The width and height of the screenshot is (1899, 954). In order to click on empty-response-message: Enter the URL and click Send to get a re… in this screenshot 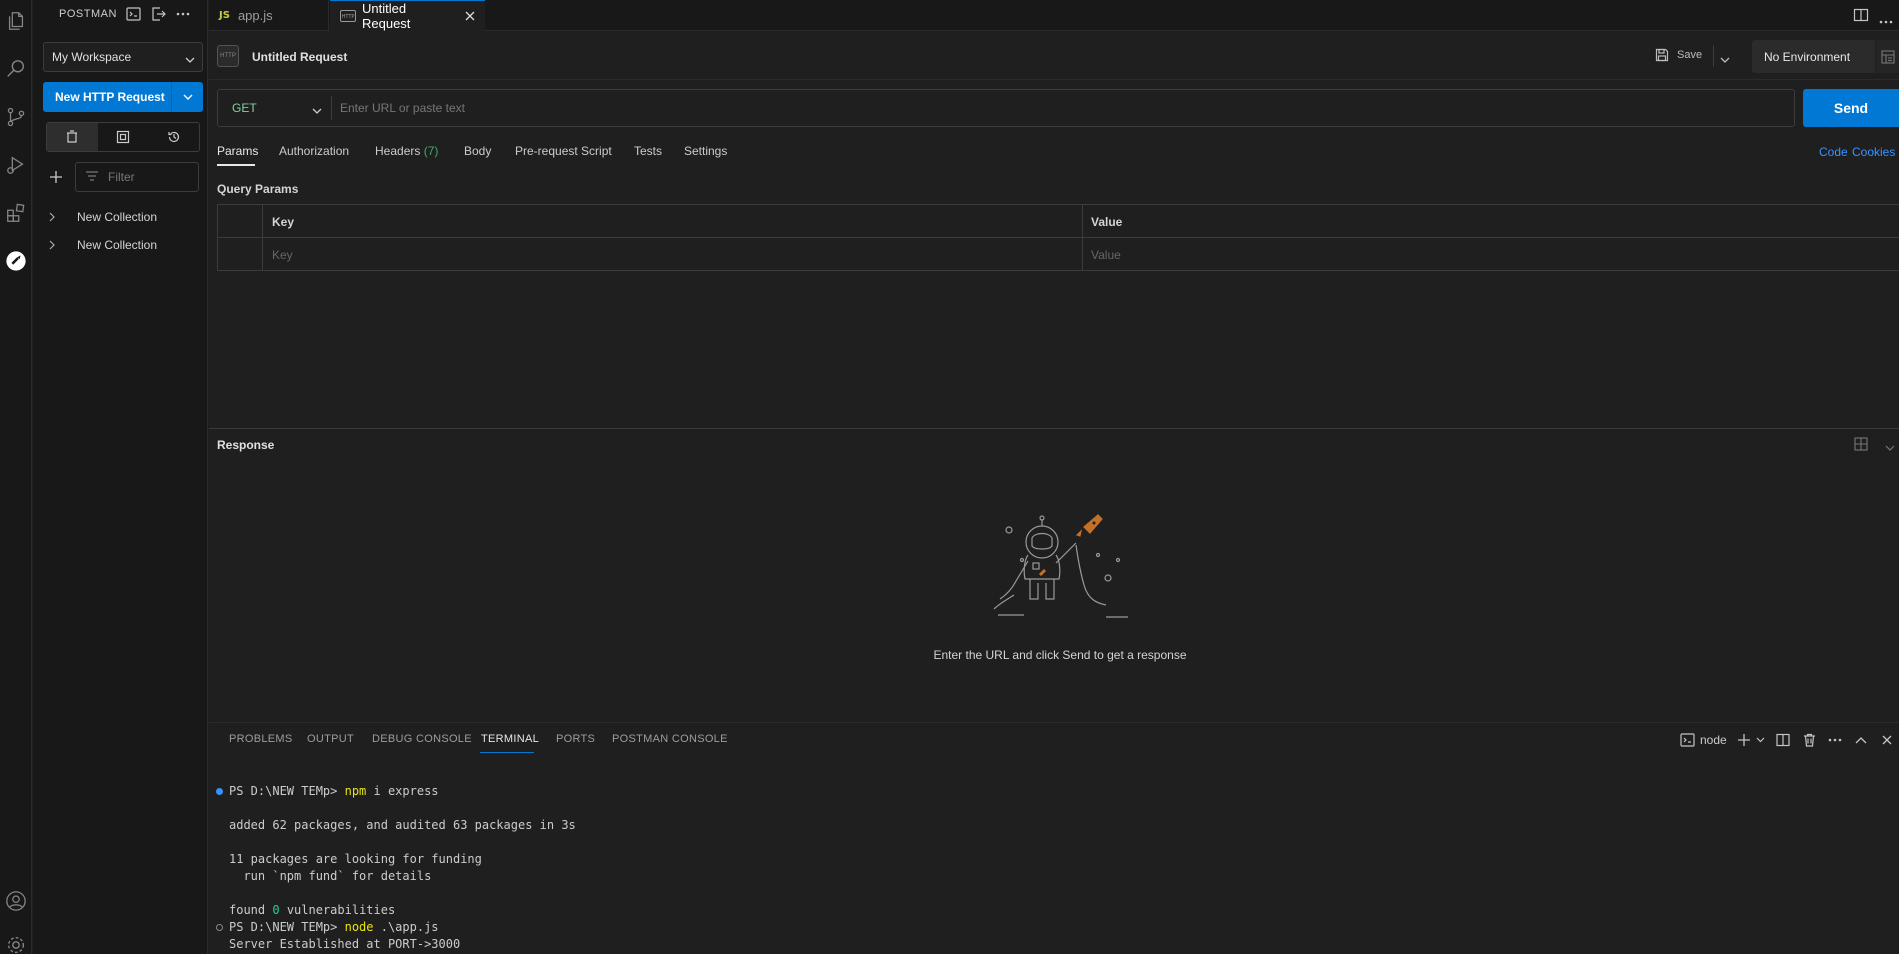, I will do `click(1060, 655)`.